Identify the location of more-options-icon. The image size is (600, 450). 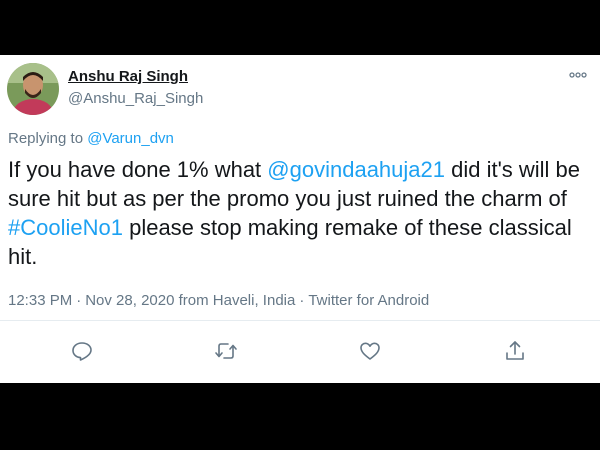
(578, 75).